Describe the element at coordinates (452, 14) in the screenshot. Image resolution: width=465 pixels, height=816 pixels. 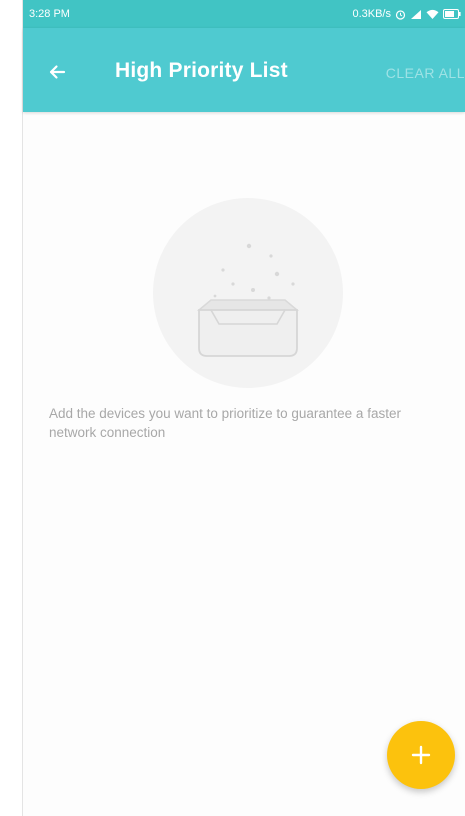
I see `battery-icon` at that location.